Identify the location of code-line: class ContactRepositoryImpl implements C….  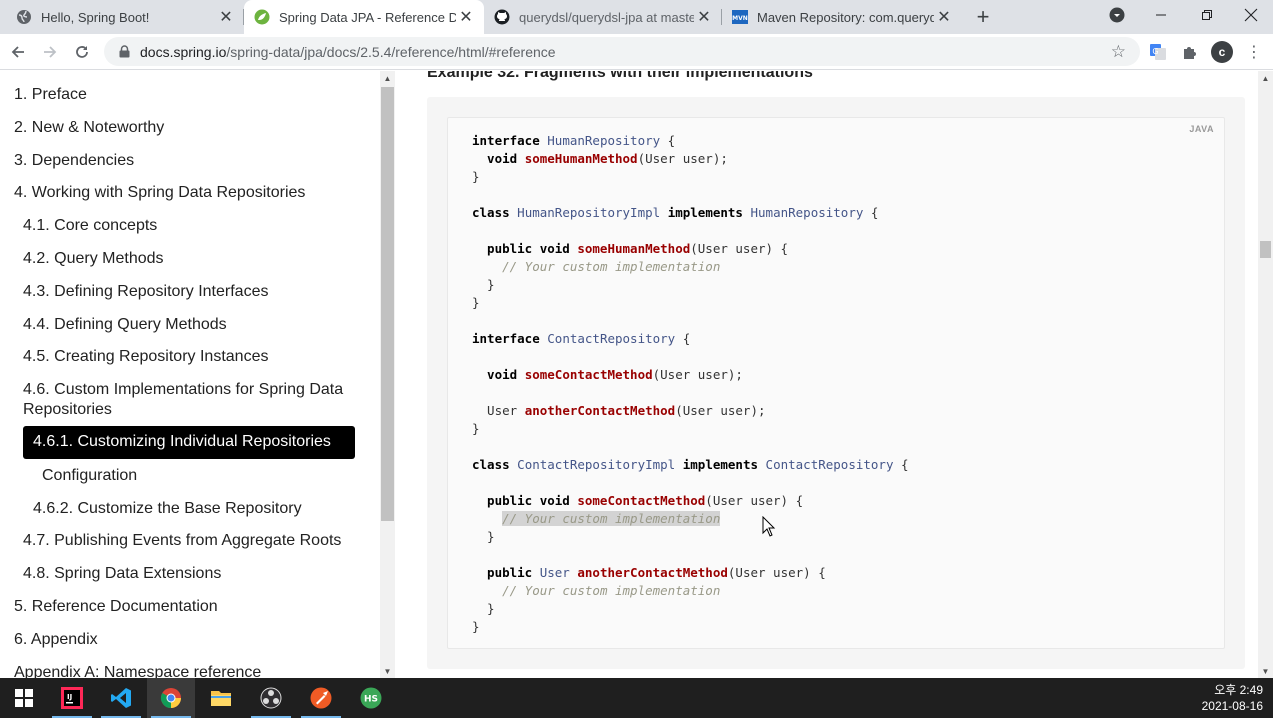
(690, 464).